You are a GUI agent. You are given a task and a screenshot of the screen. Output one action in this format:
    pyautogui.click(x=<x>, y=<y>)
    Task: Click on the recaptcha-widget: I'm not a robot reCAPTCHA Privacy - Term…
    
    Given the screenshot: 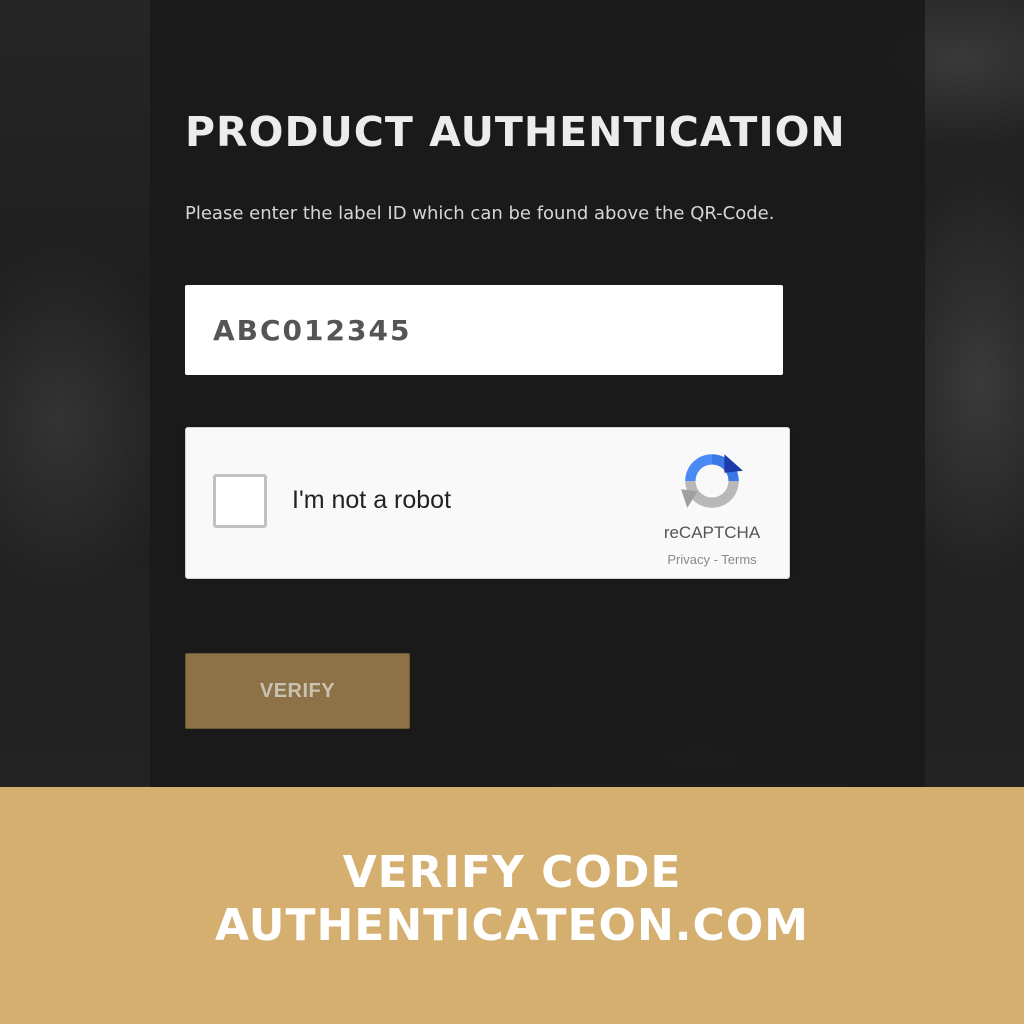 What is the action you would take?
    pyautogui.click(x=487, y=503)
    